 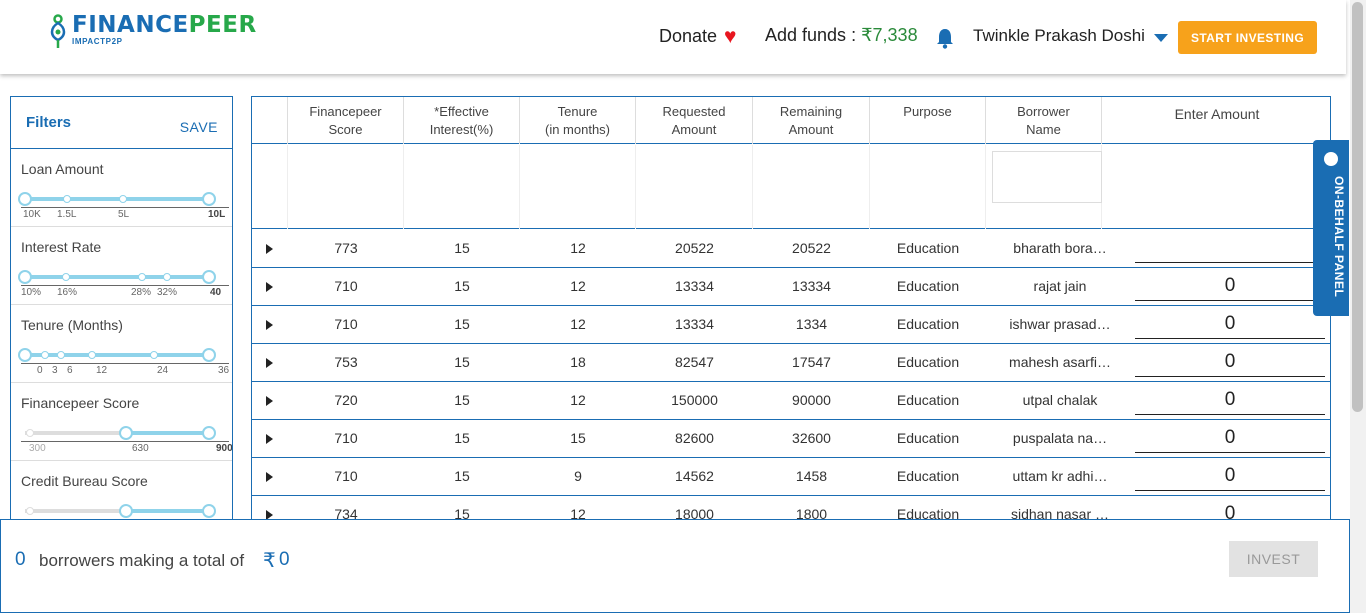 What do you see at coordinates (1230, 248) in the screenshot?
I see `amount-input` at bounding box center [1230, 248].